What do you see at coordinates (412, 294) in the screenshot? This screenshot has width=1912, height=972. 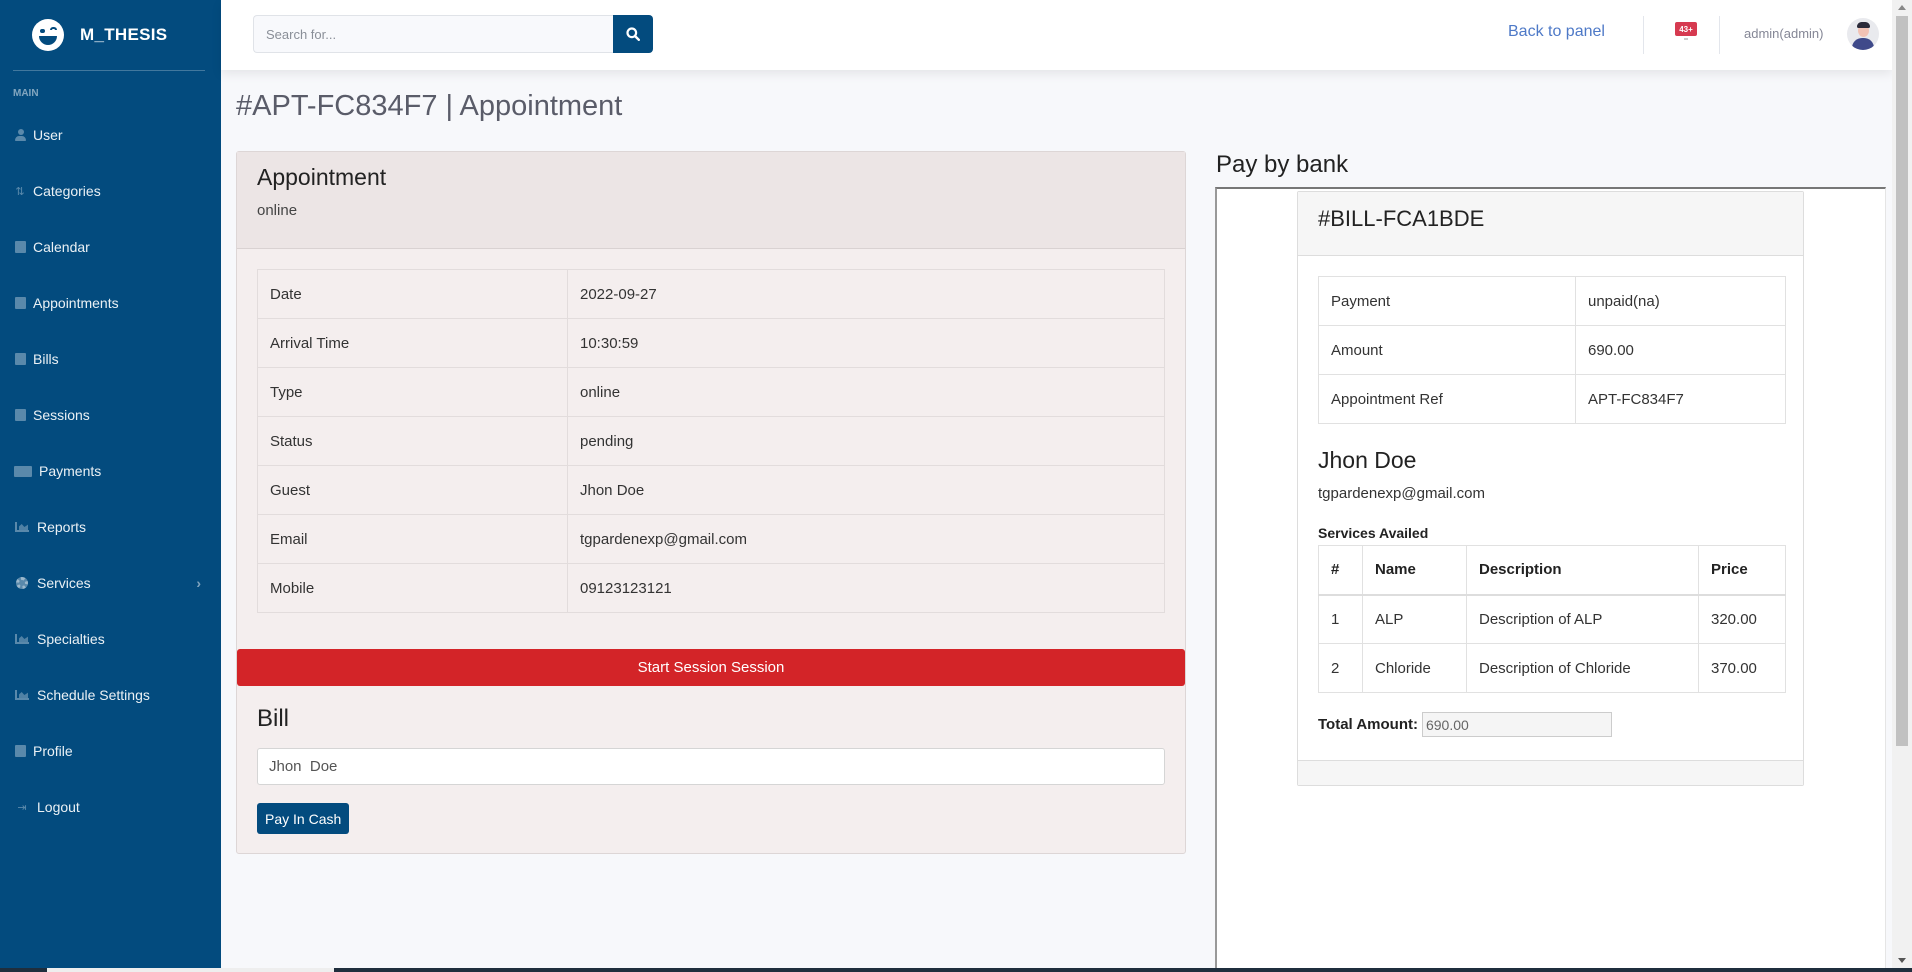 I see `row-label: Date` at bounding box center [412, 294].